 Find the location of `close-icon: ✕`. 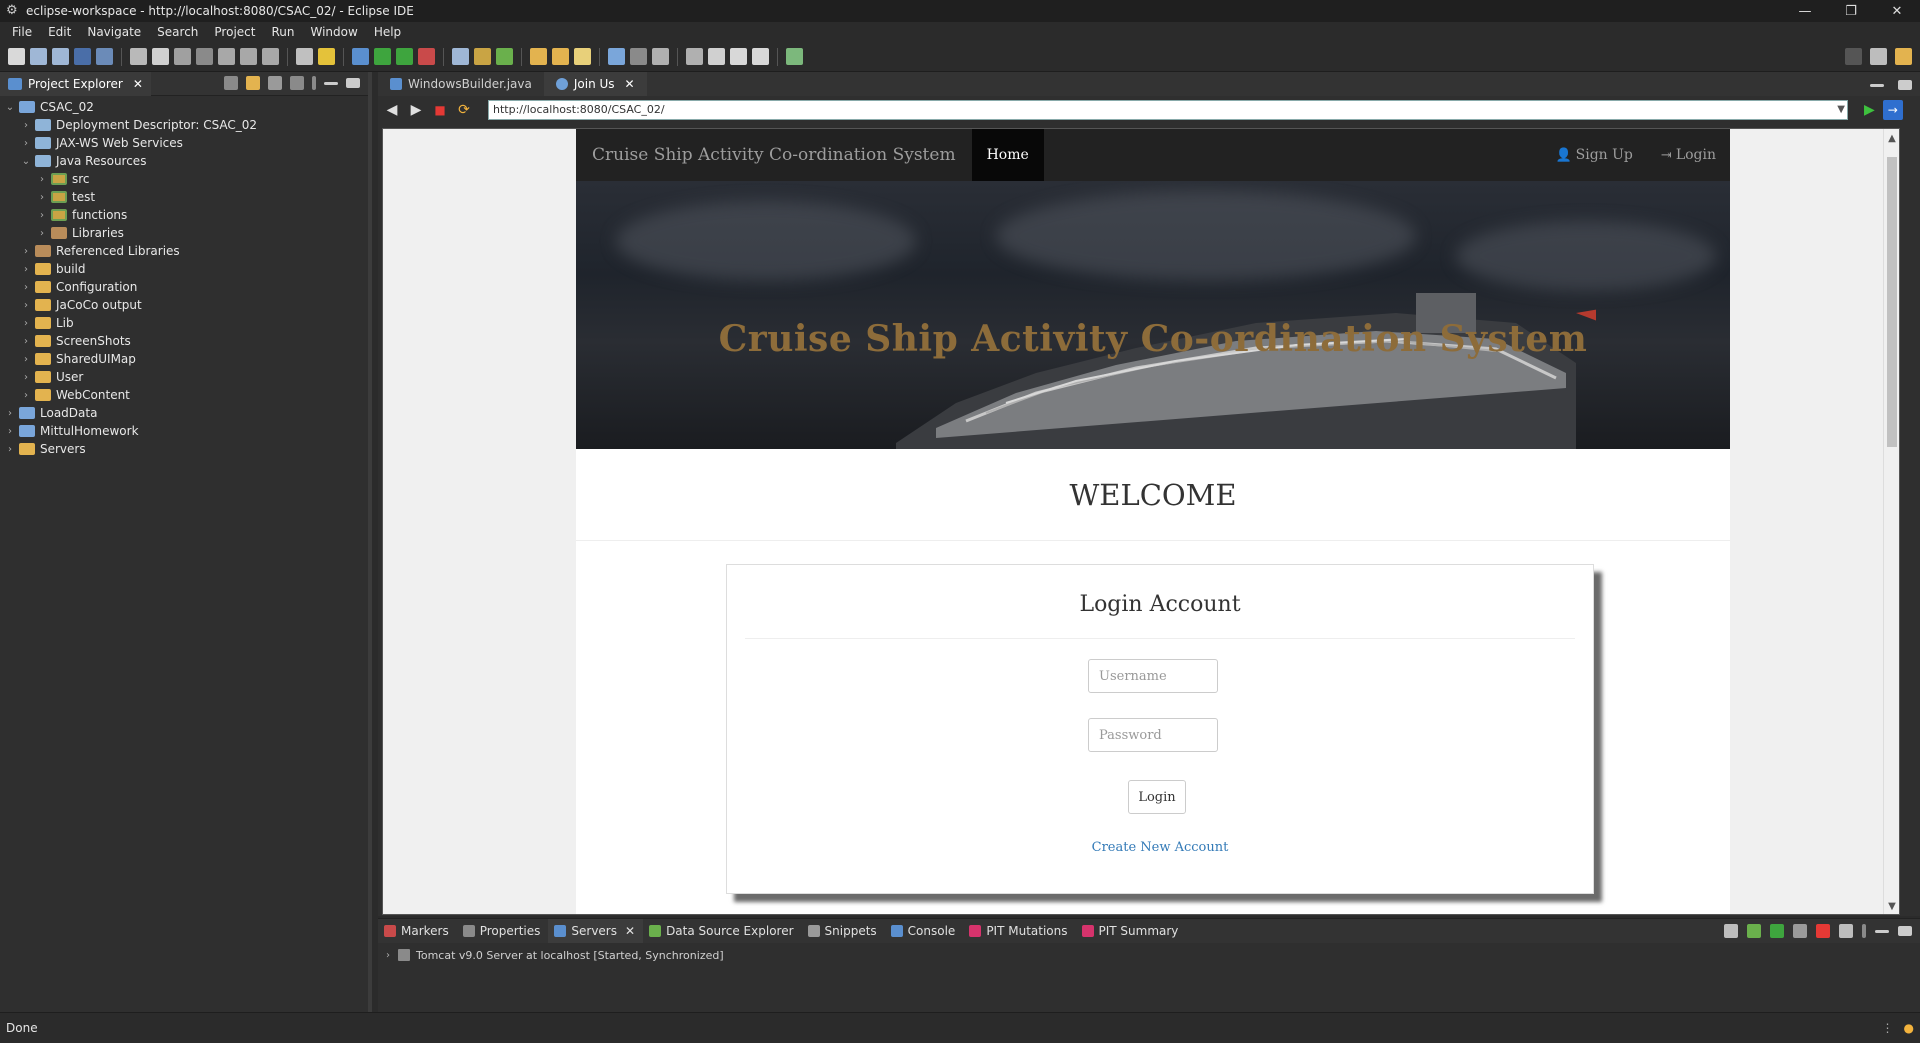

close-icon: ✕ is located at coordinates (630, 84).